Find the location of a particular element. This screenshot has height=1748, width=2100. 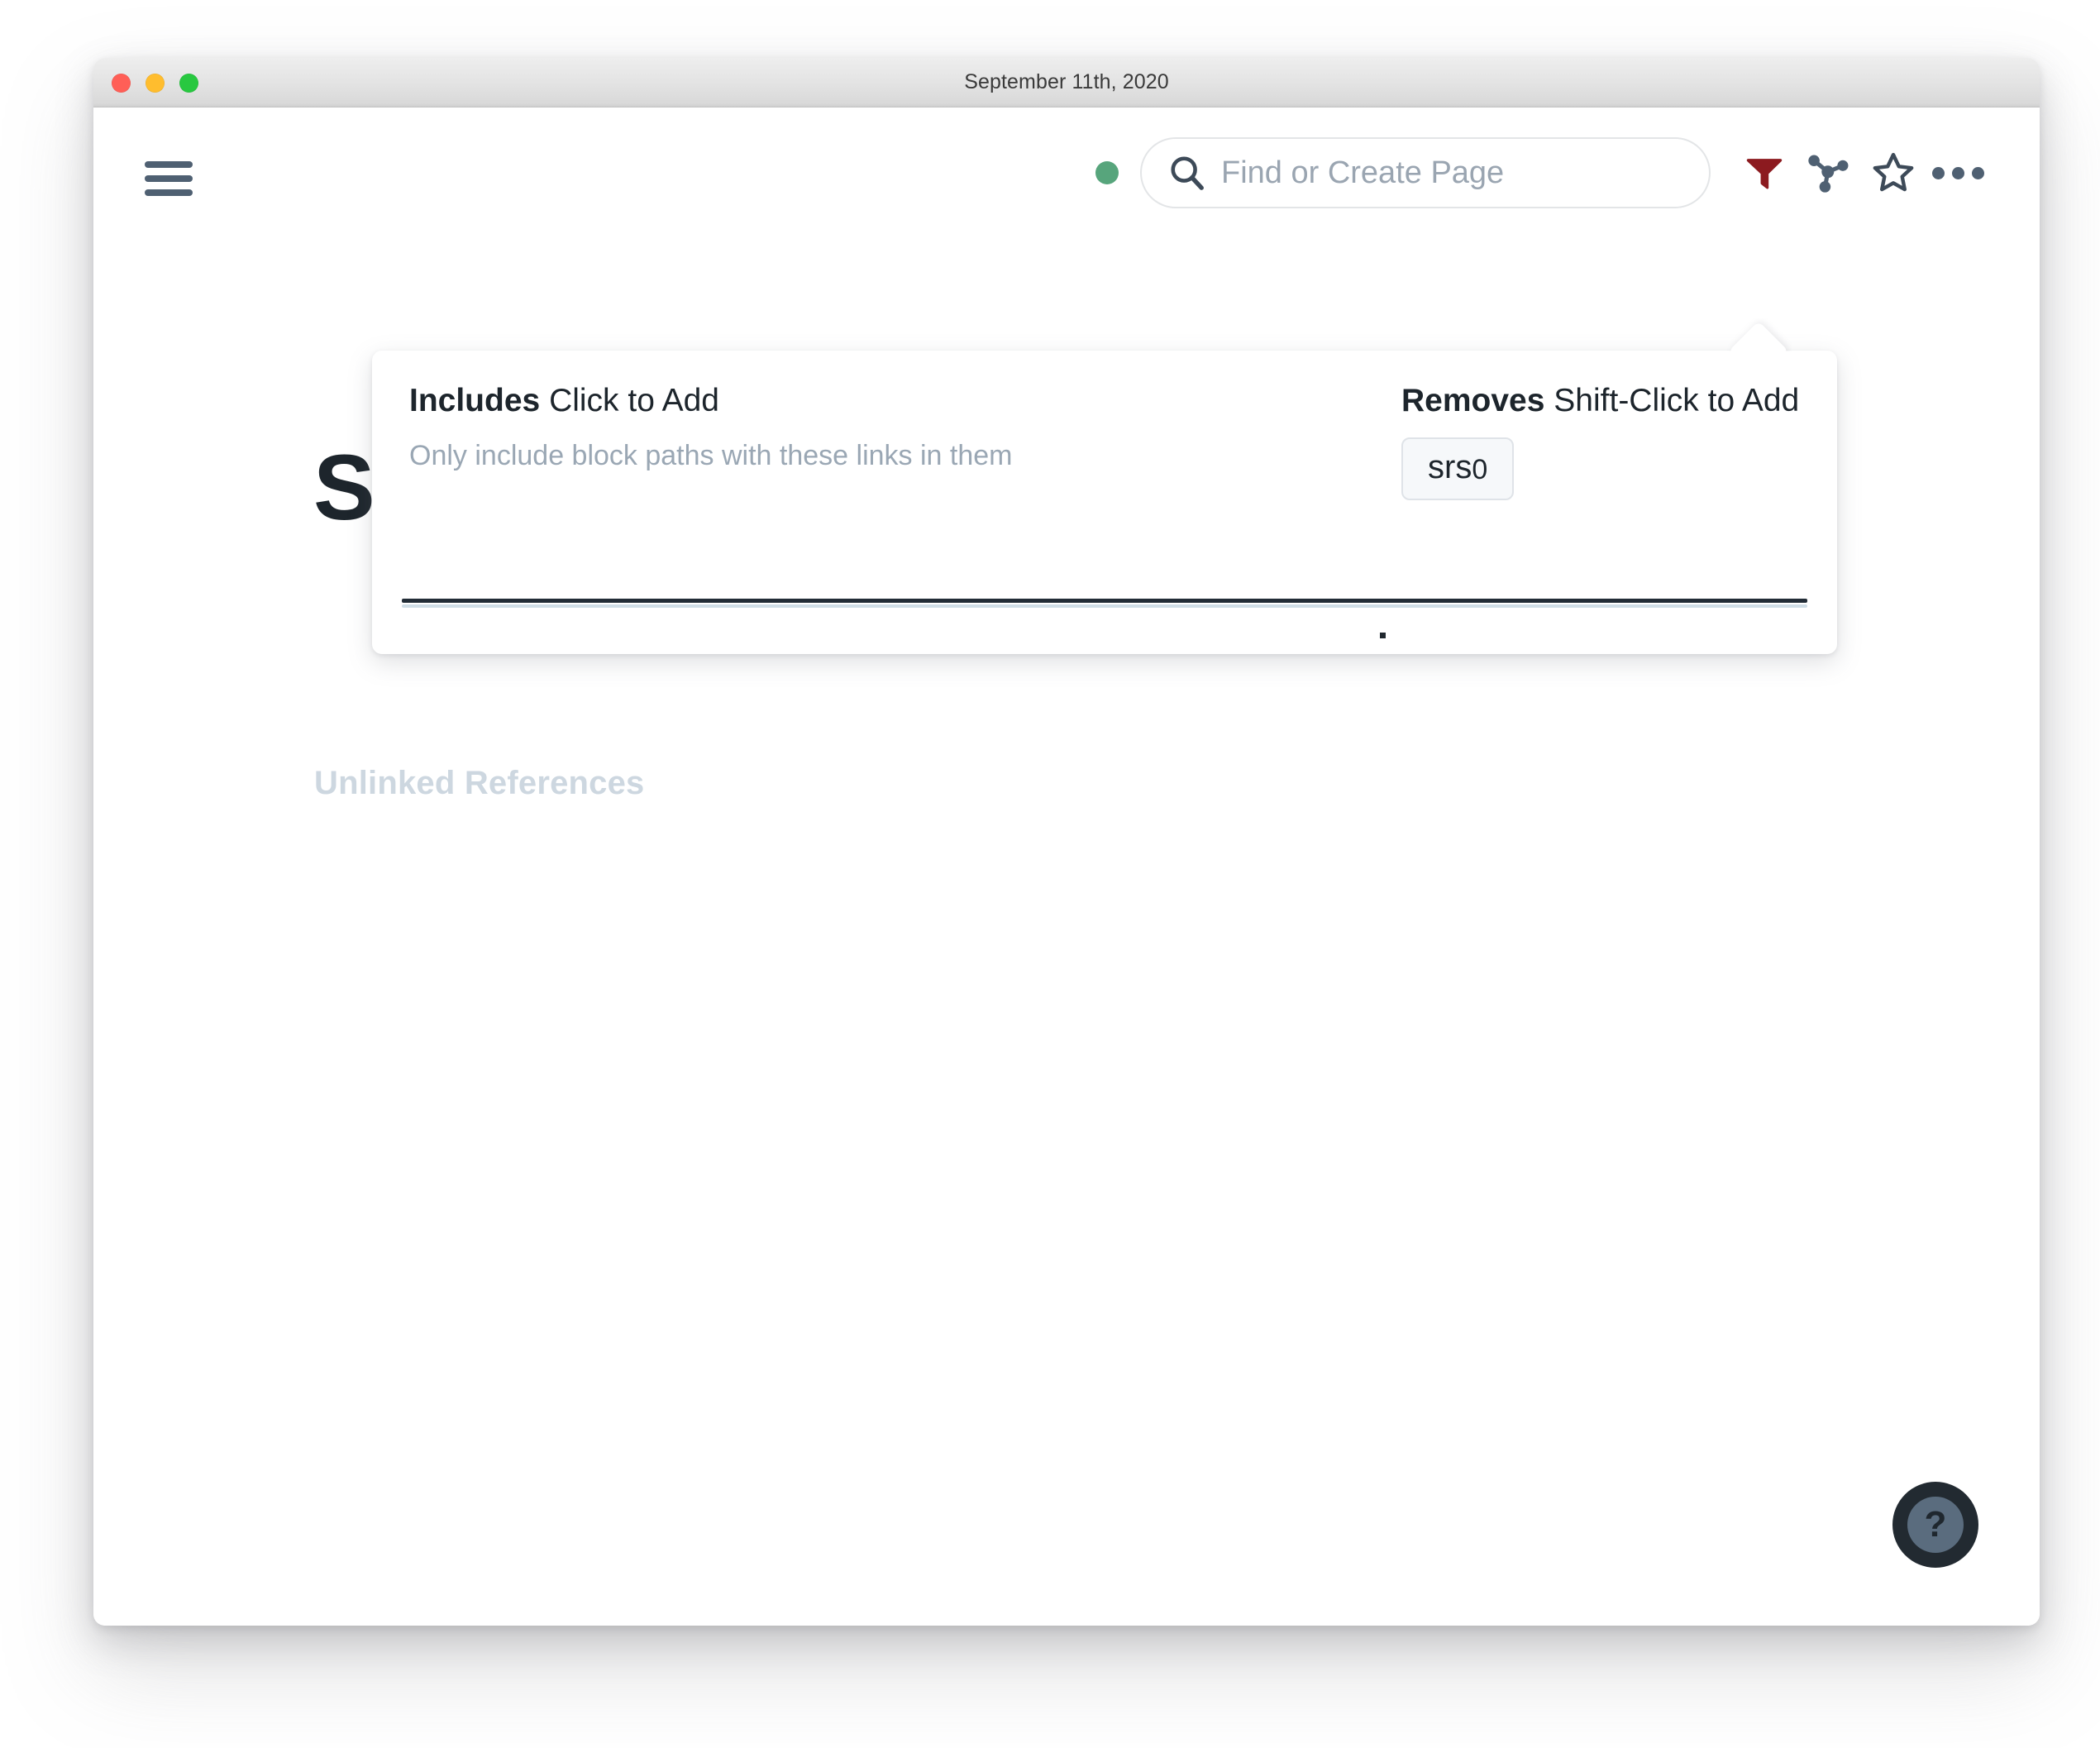

star-icon is located at coordinates (1893, 173).